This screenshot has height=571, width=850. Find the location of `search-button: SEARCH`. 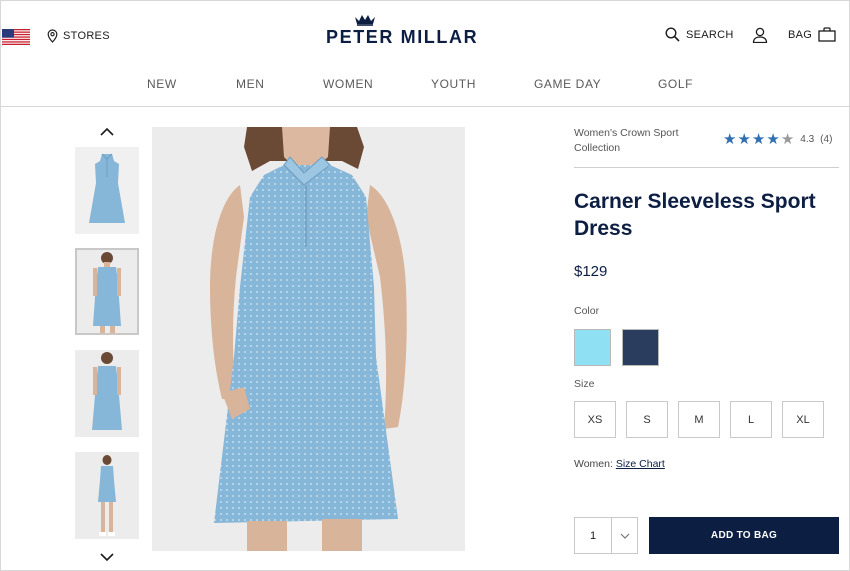

search-button: SEARCH is located at coordinates (699, 34).